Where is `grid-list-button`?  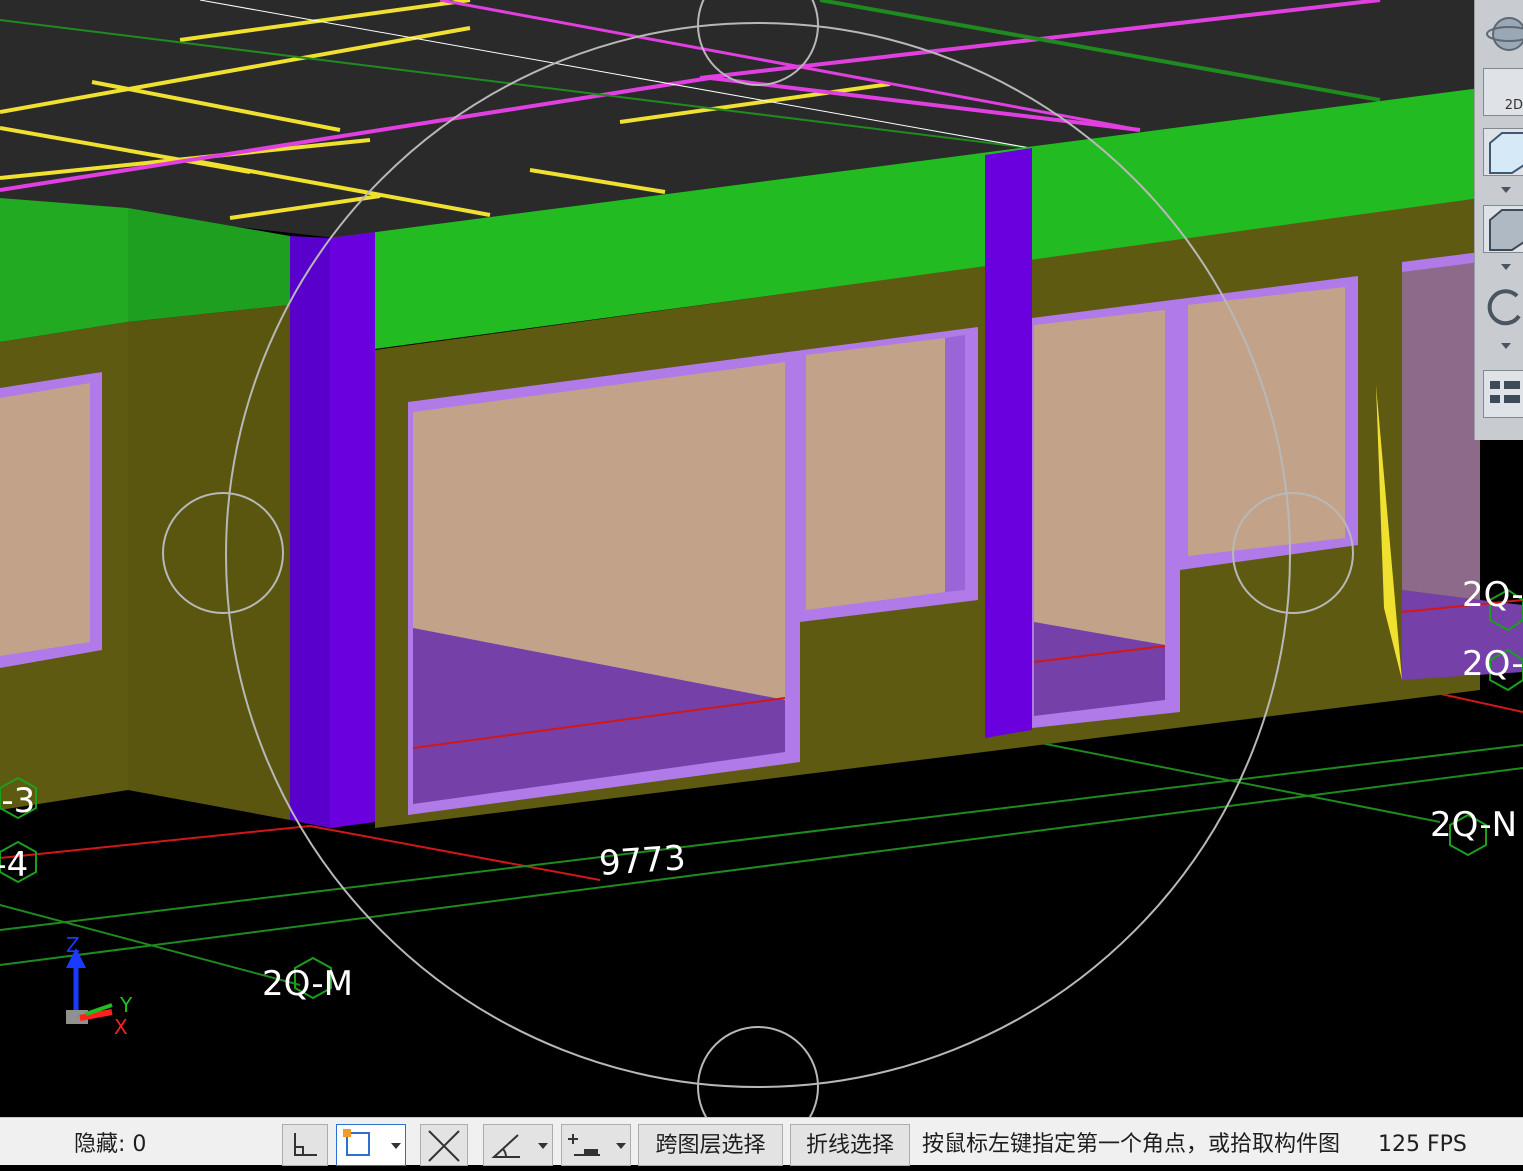
grid-list-button is located at coordinates (1503, 394).